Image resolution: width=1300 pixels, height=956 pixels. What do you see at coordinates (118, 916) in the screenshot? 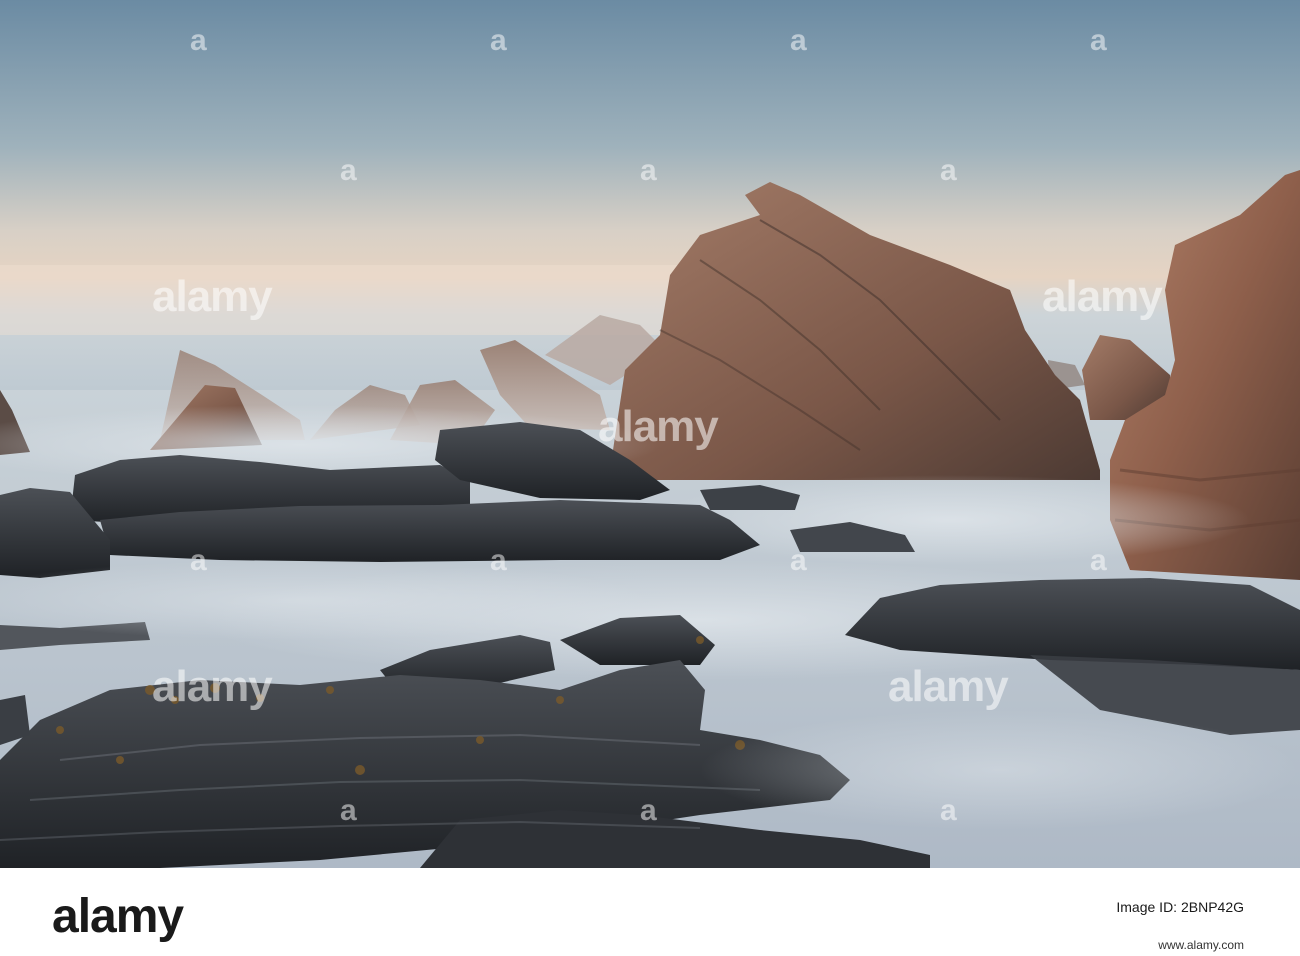
I see `alamy-logo: alamy` at bounding box center [118, 916].